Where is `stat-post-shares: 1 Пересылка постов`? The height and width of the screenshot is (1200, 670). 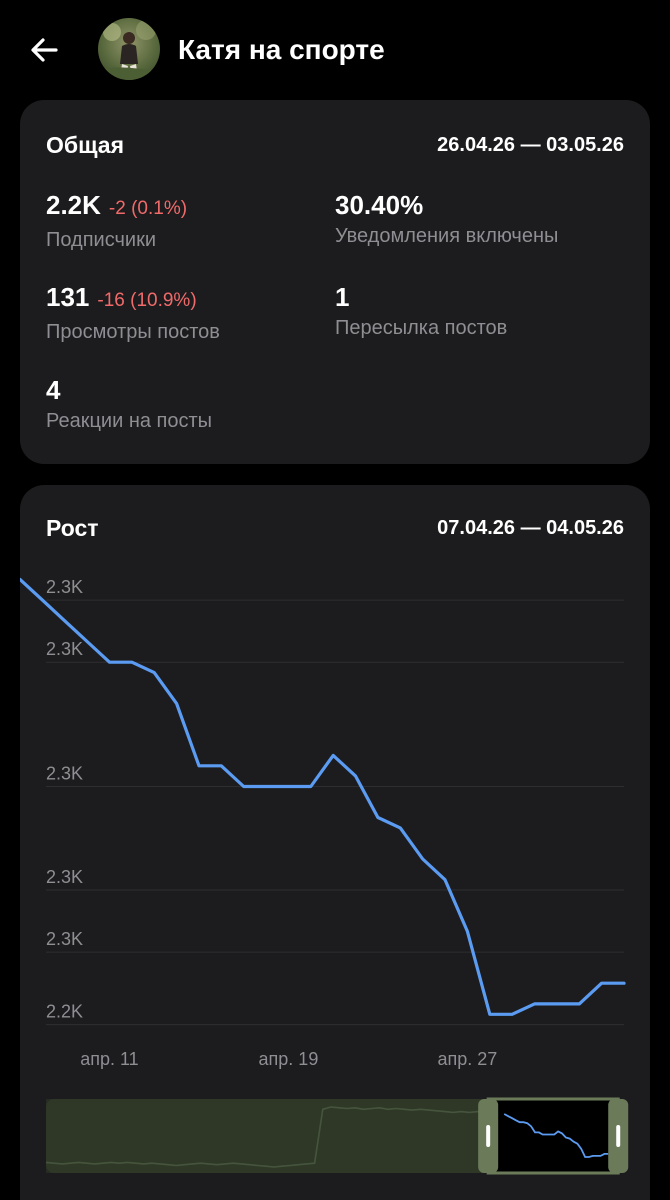
stat-post-shares: 1 Пересылка постов is located at coordinates (421, 311).